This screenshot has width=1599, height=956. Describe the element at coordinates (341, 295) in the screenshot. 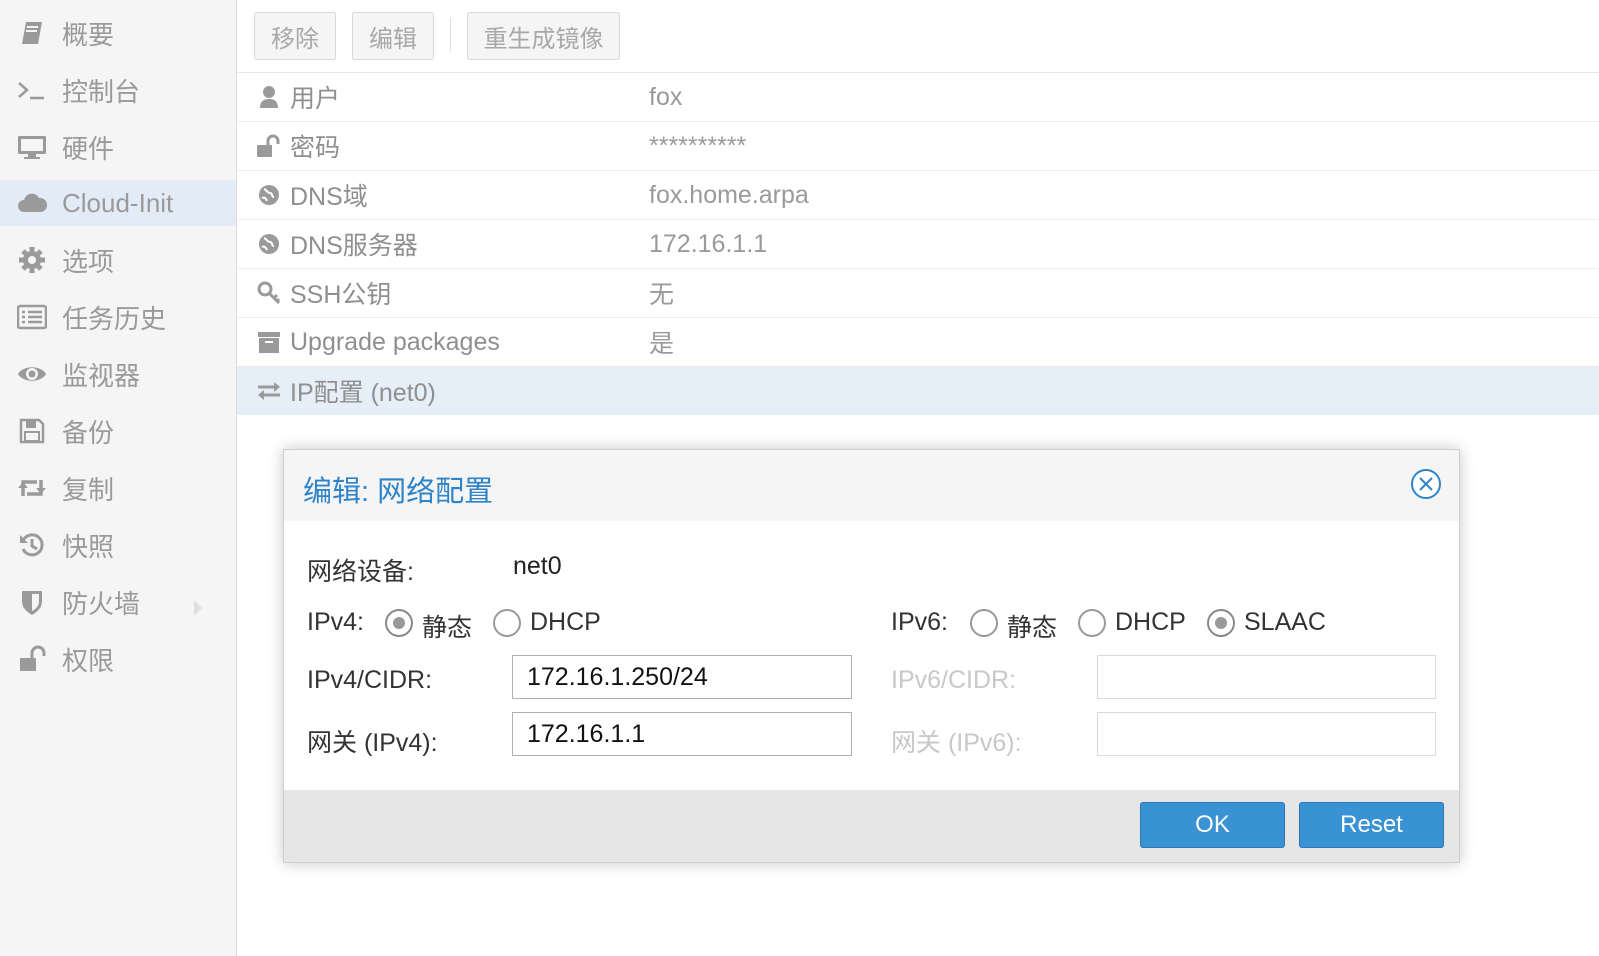

I see `row-key: SSH公钥` at that location.